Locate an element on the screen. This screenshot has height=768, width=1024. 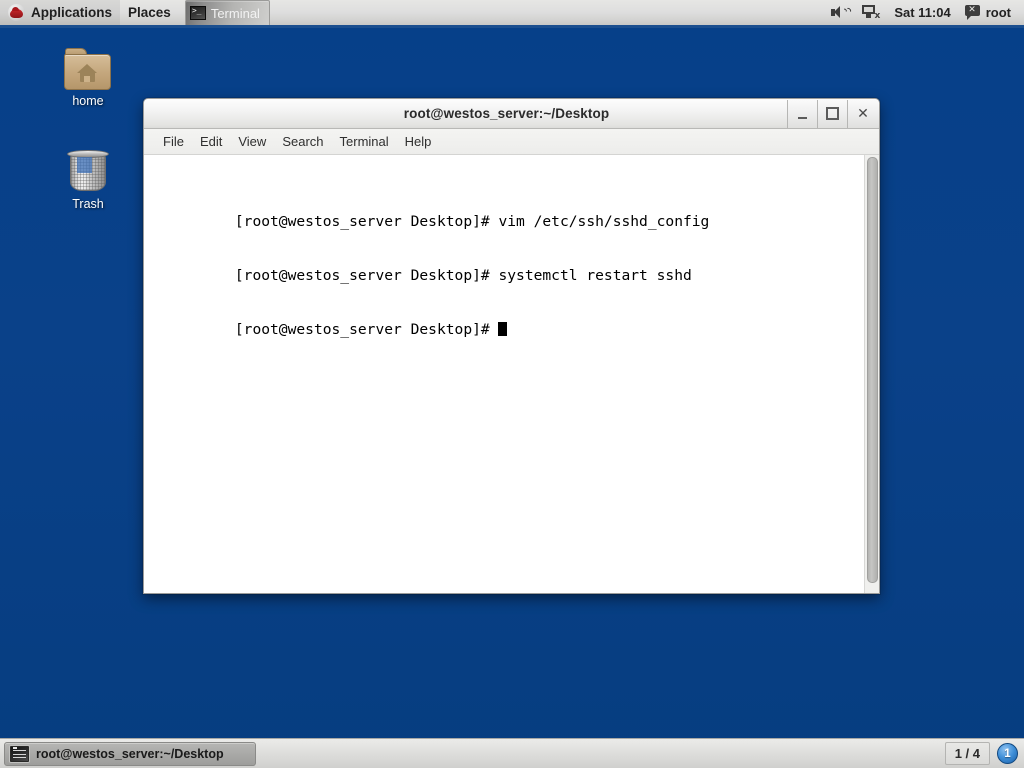
menu-terminal: Terminal is located at coordinates (364, 141).